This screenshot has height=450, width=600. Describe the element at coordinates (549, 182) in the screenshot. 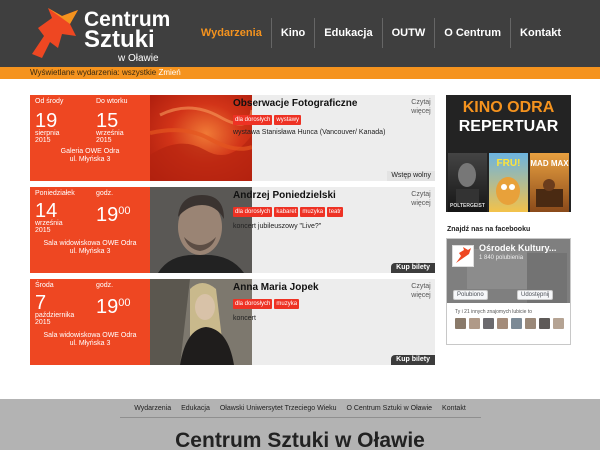

I see `poster-mad-max: MAD MAX` at that location.